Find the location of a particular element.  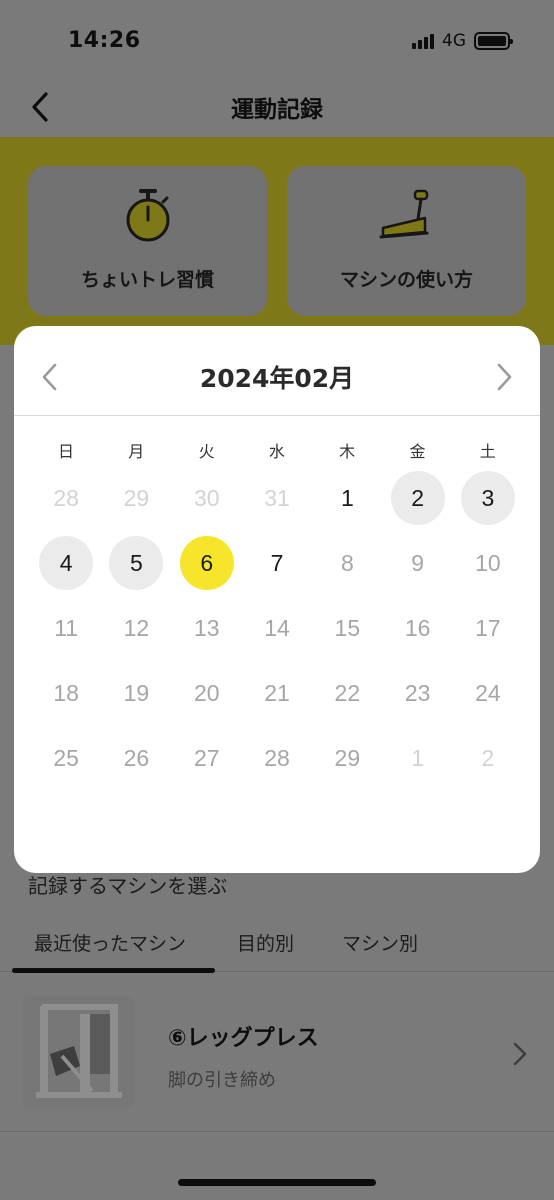

calendar-day: 27 is located at coordinates (206, 758).